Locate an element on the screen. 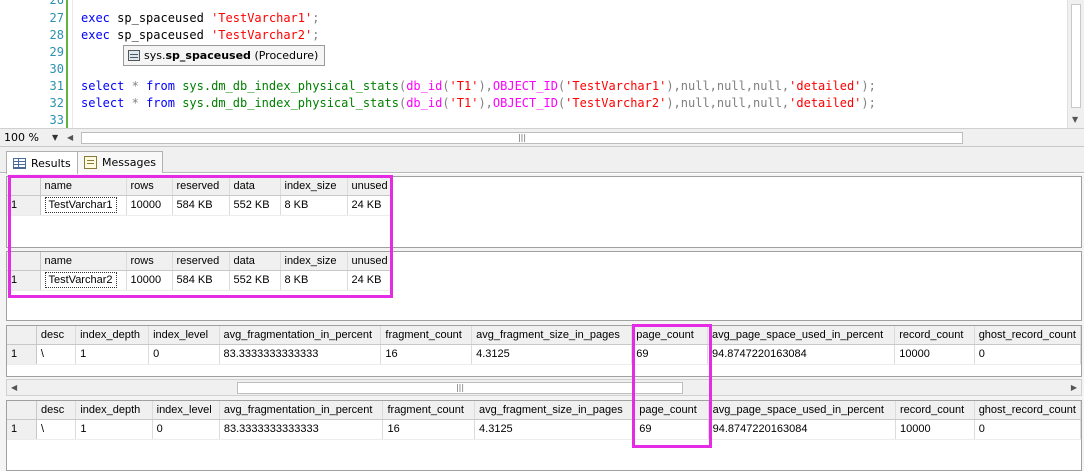 This screenshot has width=1084, height=471. line-number-gutter: 26 27 28 29 30 31 32 33 is located at coordinates (36, 64).